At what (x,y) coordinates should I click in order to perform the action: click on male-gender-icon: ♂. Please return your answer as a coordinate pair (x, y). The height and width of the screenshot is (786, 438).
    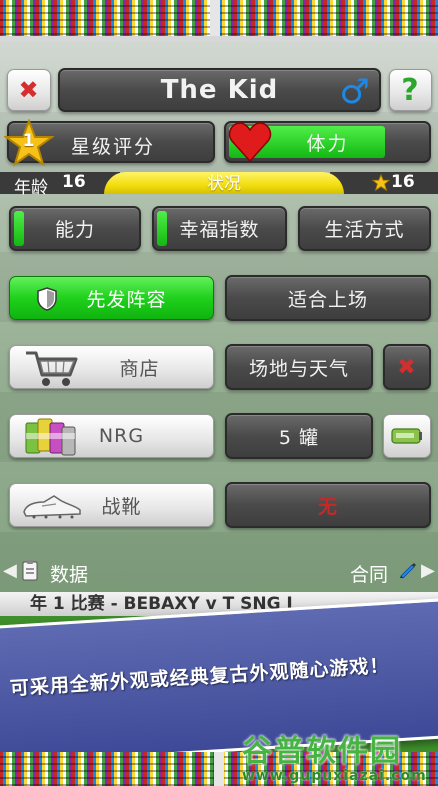
    Looking at the image, I should click on (355, 92).